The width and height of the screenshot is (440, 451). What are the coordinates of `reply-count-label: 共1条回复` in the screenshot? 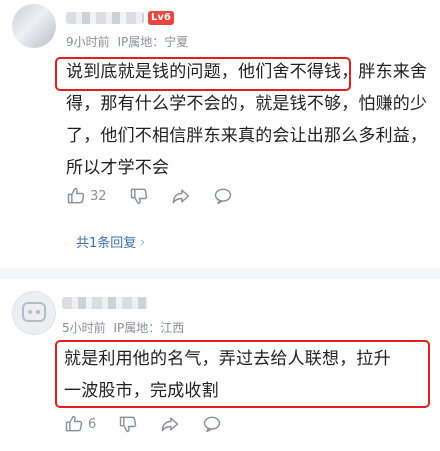 It's located at (106, 243).